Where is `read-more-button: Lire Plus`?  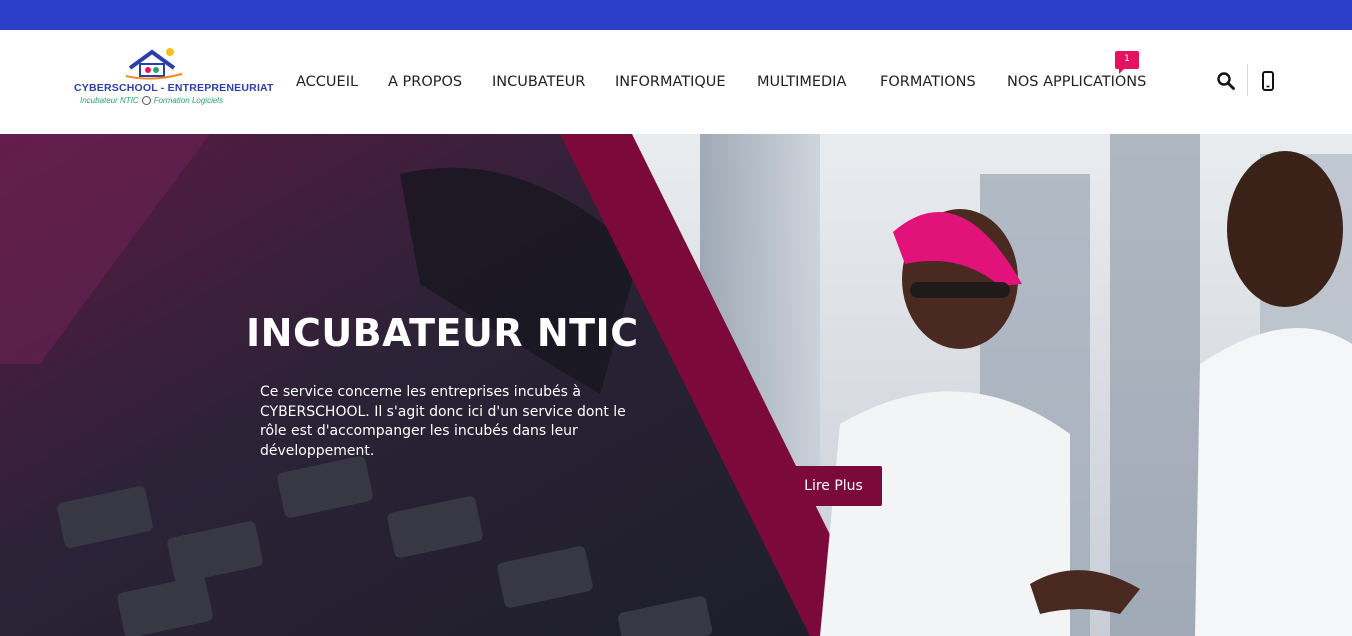
read-more-button: Lire Plus is located at coordinates (833, 486).